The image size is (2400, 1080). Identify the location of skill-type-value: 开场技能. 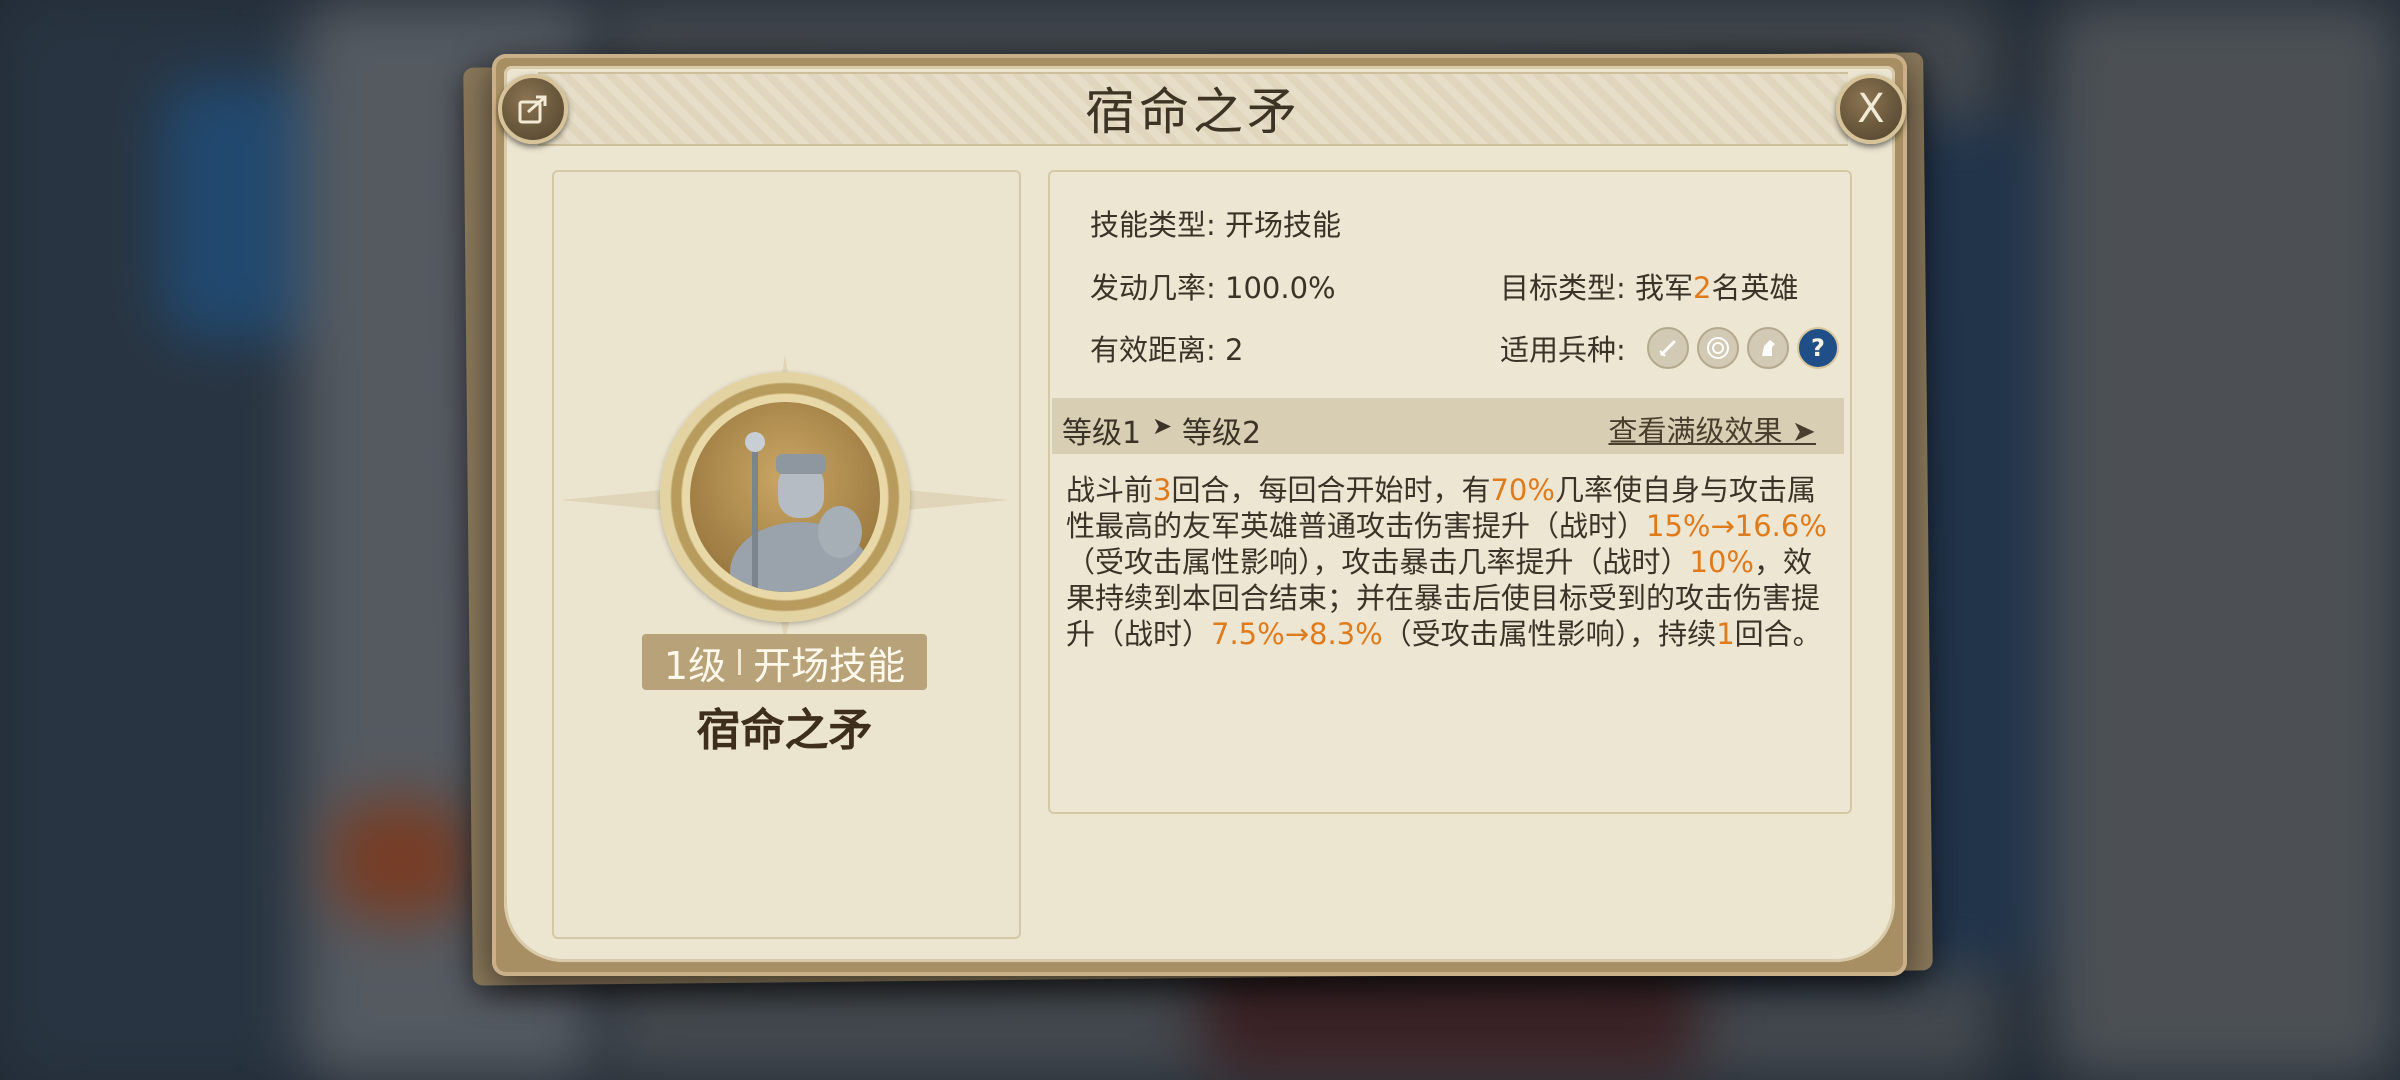
(1283, 225).